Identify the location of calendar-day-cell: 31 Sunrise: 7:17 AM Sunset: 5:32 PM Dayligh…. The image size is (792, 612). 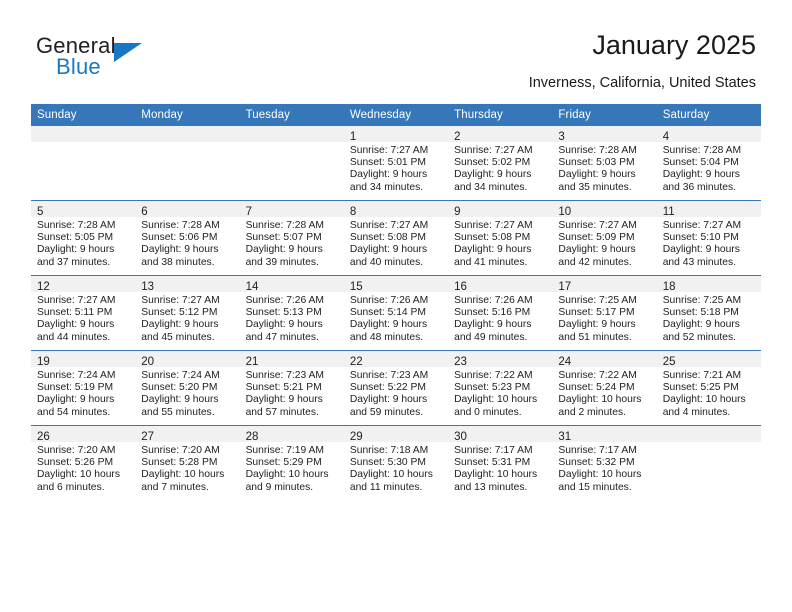
(604, 462).